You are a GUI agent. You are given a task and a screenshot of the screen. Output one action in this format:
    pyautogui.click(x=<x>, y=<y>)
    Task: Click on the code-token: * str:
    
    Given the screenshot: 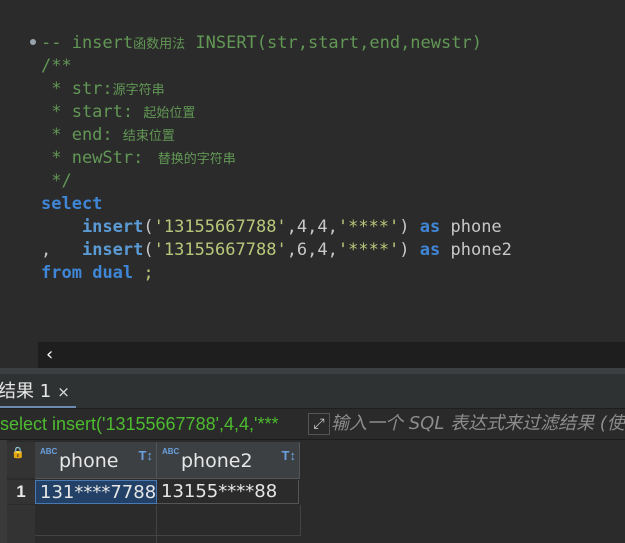 What is the action you would take?
    pyautogui.click(x=77, y=89)
    